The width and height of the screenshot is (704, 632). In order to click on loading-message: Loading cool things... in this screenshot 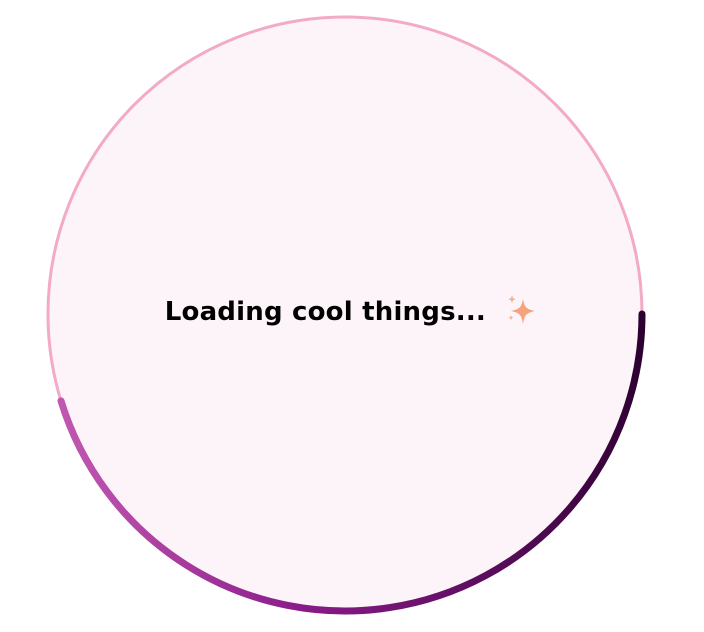, I will do `click(325, 311)`.